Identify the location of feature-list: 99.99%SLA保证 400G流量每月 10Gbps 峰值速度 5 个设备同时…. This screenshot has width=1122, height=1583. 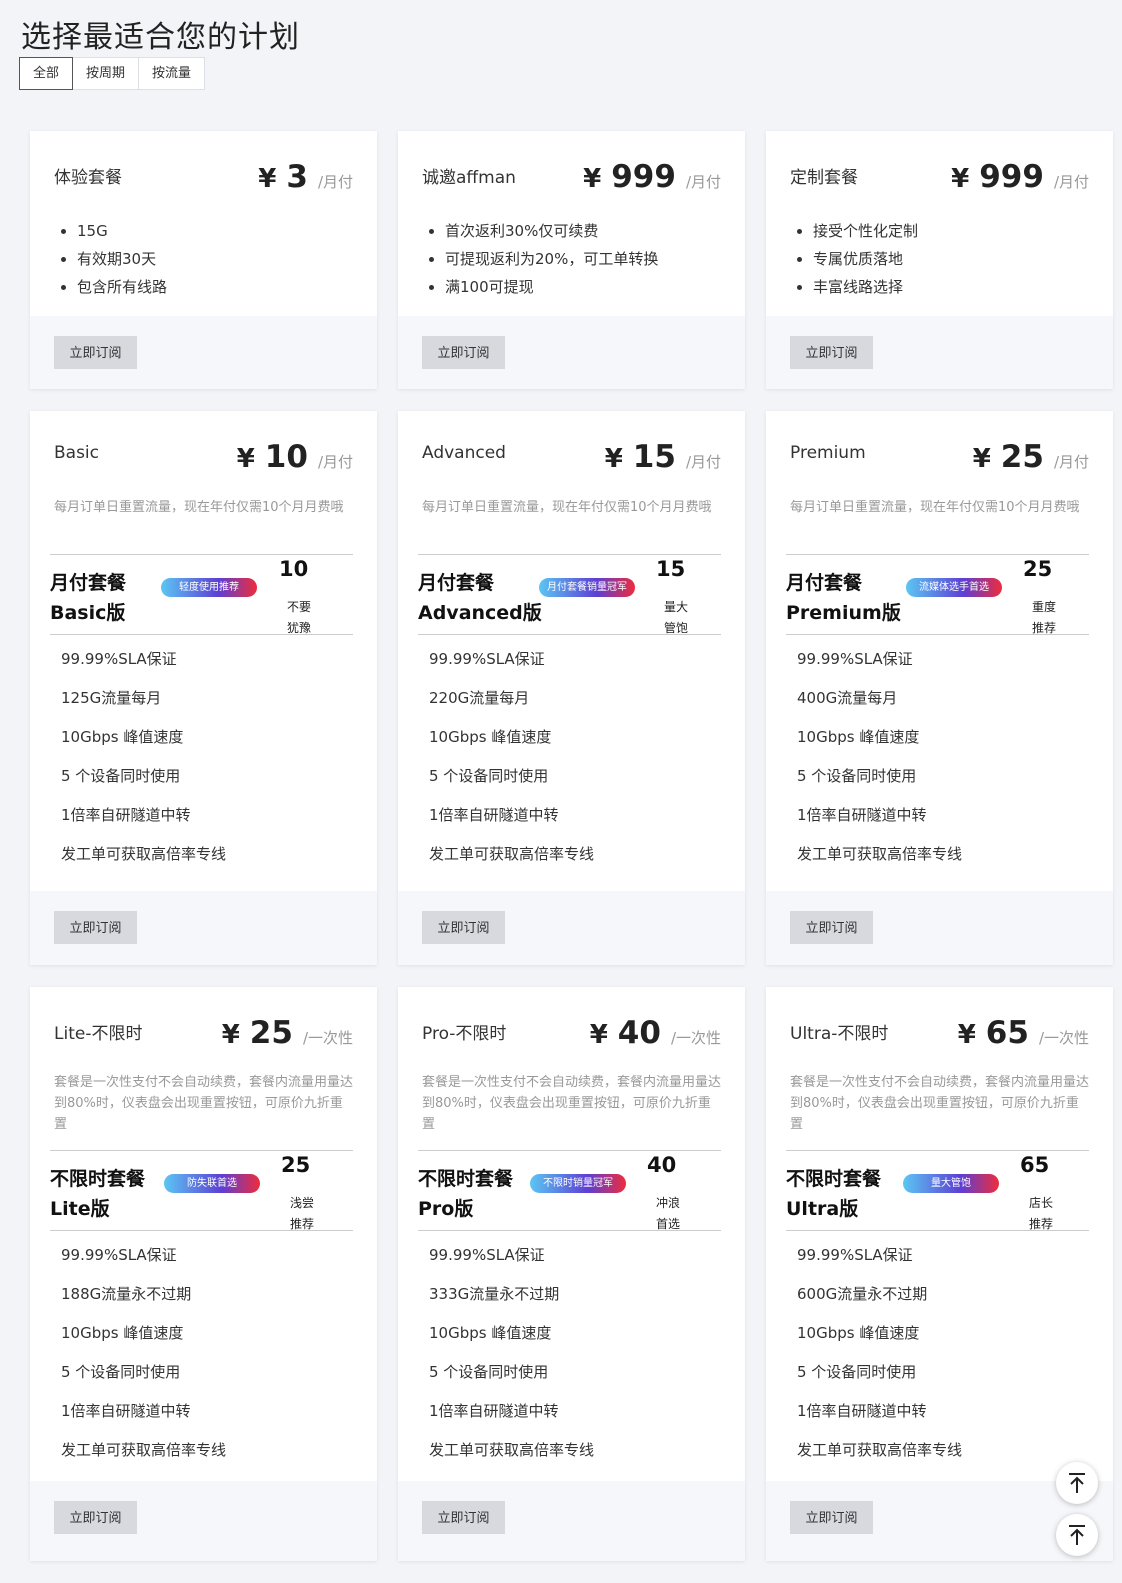
(879, 766).